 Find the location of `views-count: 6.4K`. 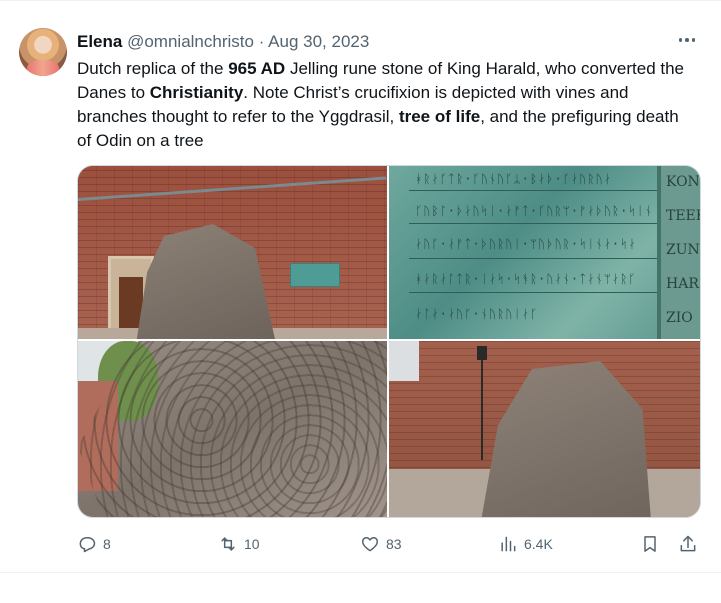

views-count: 6.4K is located at coordinates (538, 544).